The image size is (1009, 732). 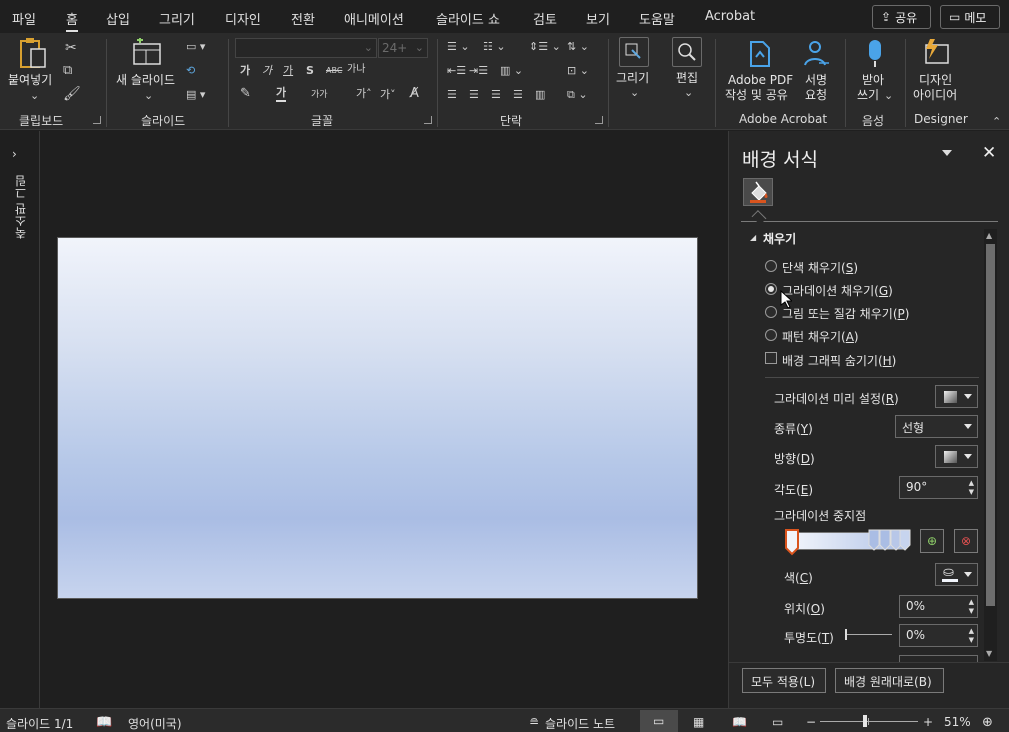 I want to click on tab-insert: 삽입, so click(x=118, y=18).